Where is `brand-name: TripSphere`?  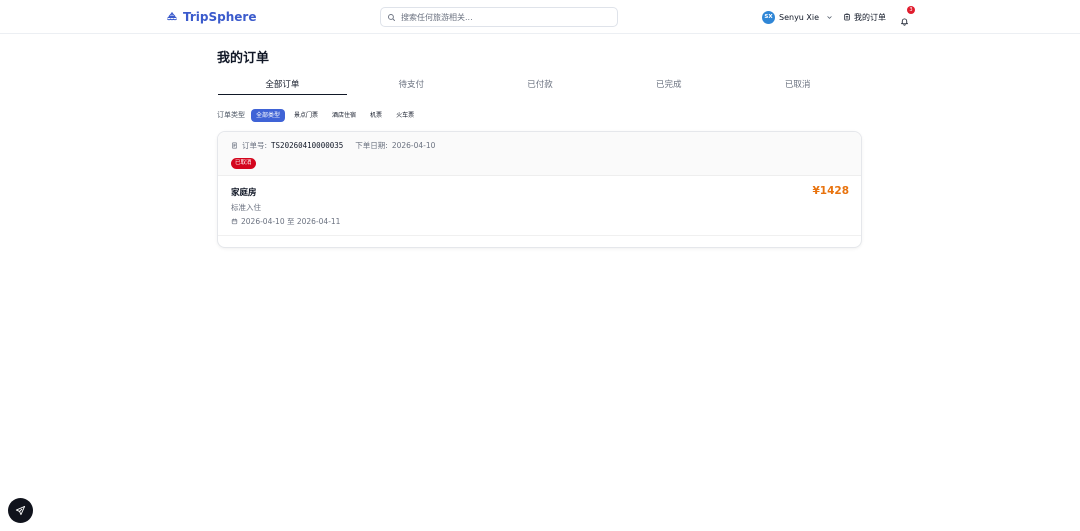 brand-name: TripSphere is located at coordinates (220, 17).